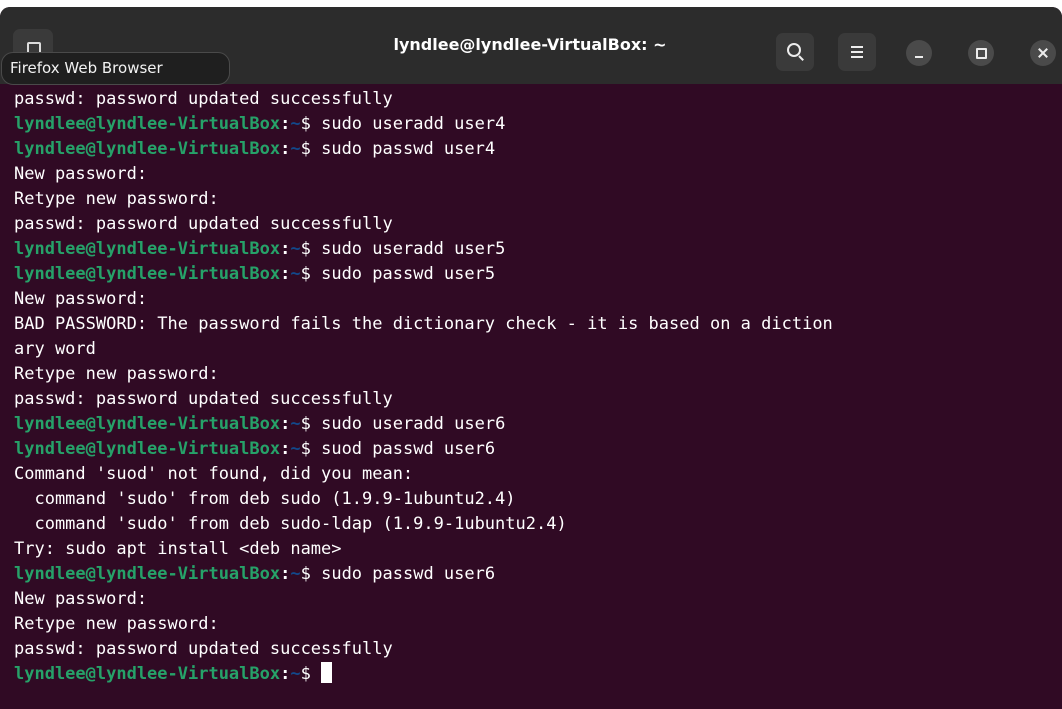  I want to click on minimize-button, so click(919, 53).